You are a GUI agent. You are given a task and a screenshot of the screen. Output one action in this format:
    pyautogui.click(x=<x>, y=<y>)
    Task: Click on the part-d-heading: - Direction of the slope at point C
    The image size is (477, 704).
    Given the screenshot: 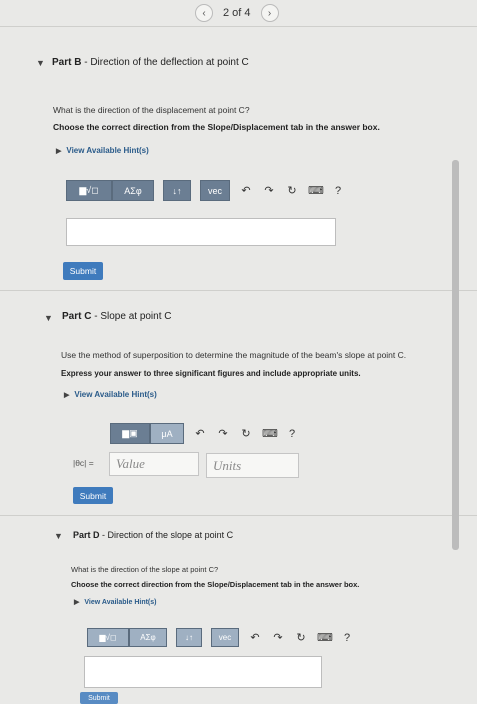 What is the action you would take?
    pyautogui.click(x=166, y=535)
    